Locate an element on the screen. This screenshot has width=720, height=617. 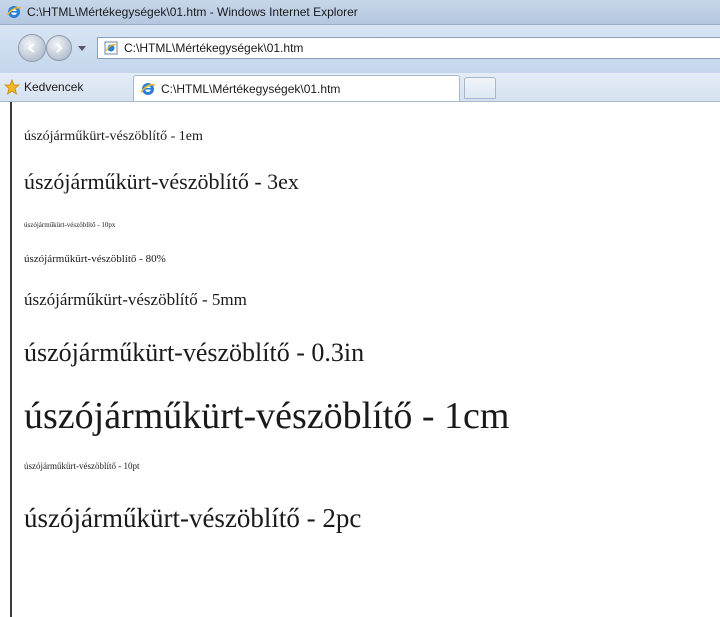
favorites-button: Kedvencek is located at coordinates (43, 87).